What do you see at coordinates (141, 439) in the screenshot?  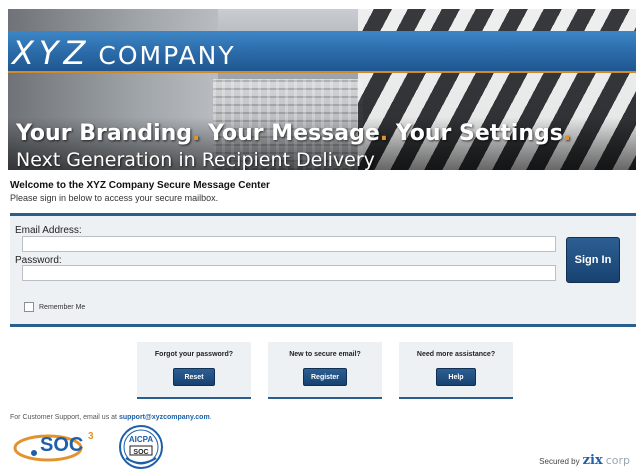 I see `aicpa-seal-text: AICPA` at bounding box center [141, 439].